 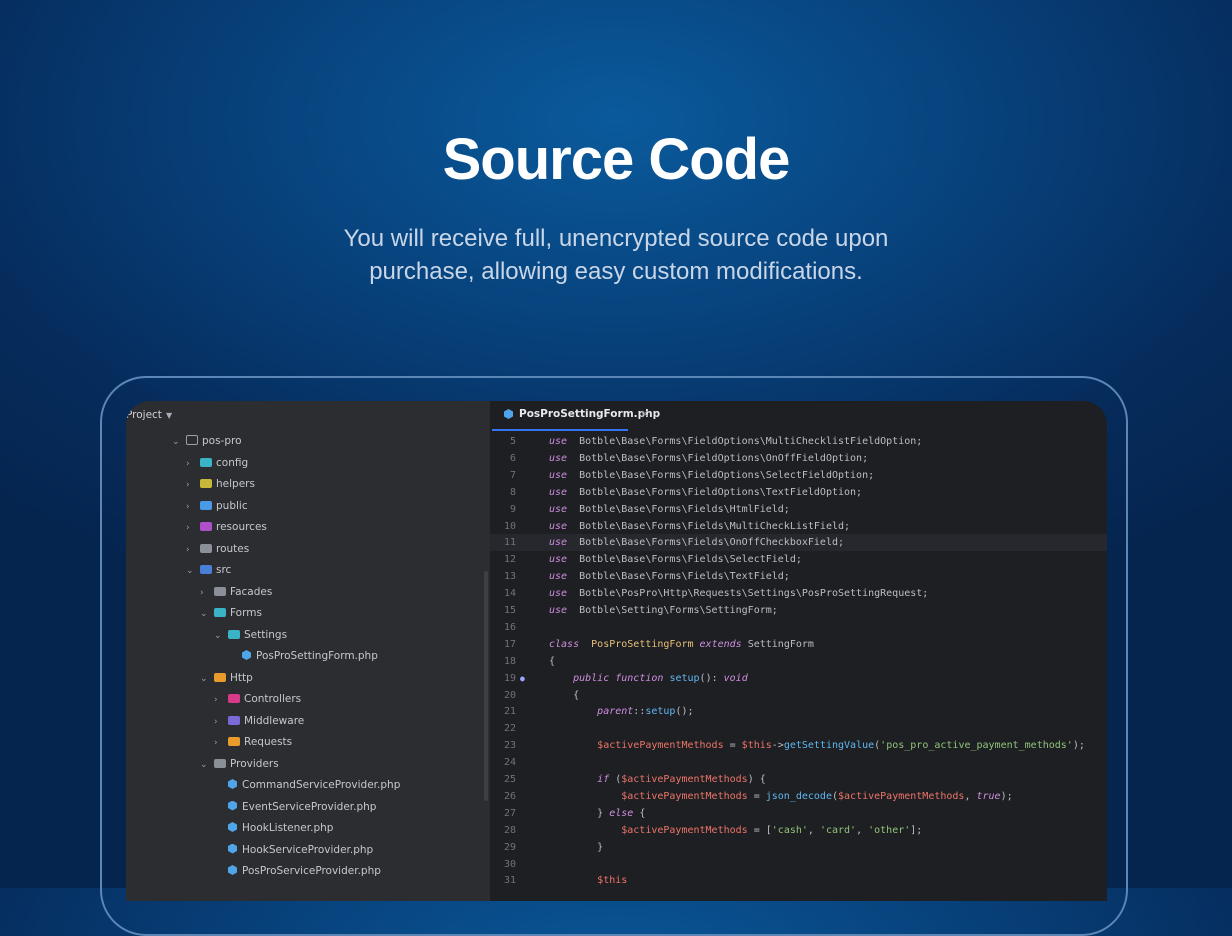 What do you see at coordinates (222, 441) in the screenshot?
I see `tree-item-label: pos-pro` at bounding box center [222, 441].